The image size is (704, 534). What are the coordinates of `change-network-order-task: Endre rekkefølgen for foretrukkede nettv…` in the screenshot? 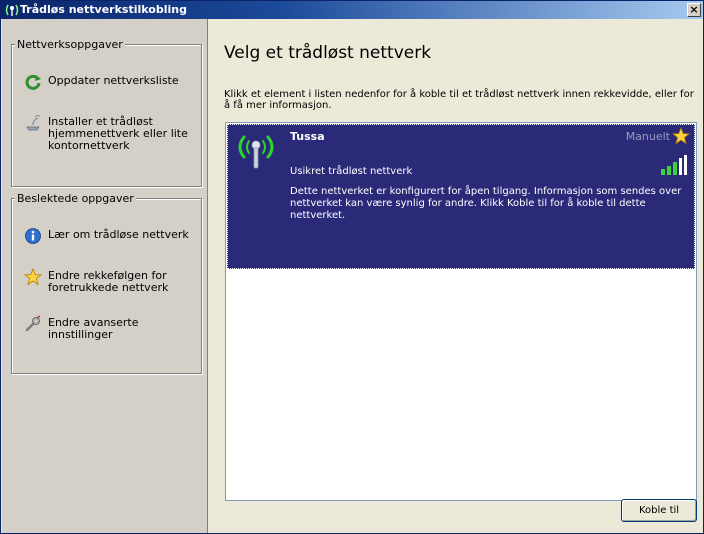 It's located at (111, 281).